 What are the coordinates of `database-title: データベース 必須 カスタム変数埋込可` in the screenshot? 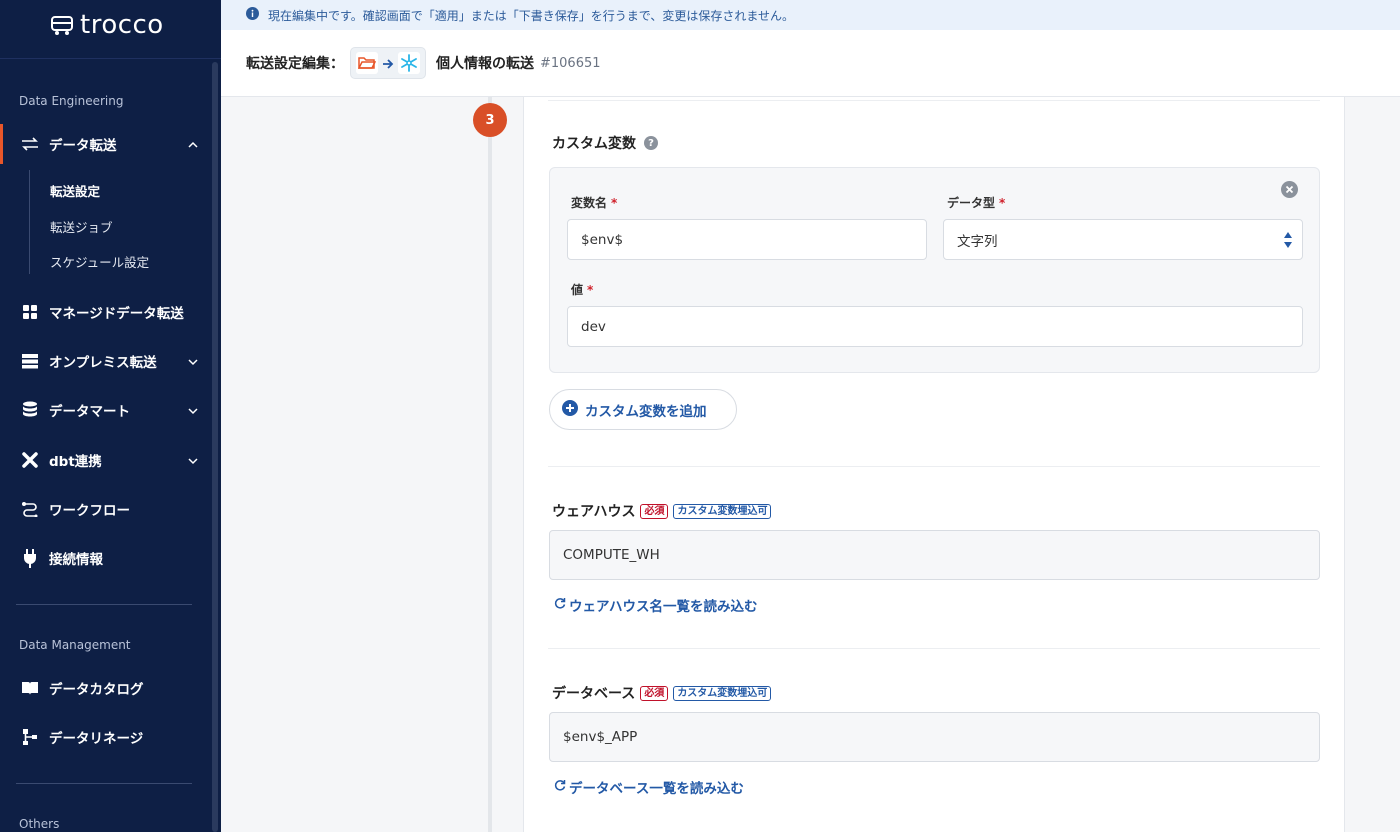 It's located at (662, 693).